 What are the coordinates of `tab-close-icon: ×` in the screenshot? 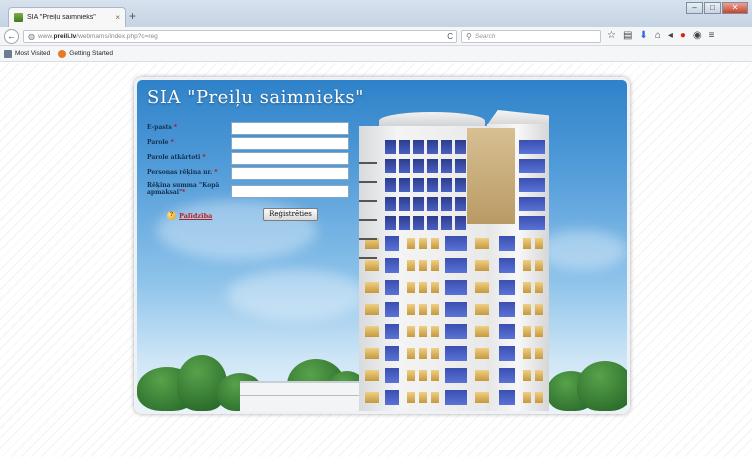 It's located at (117, 17).